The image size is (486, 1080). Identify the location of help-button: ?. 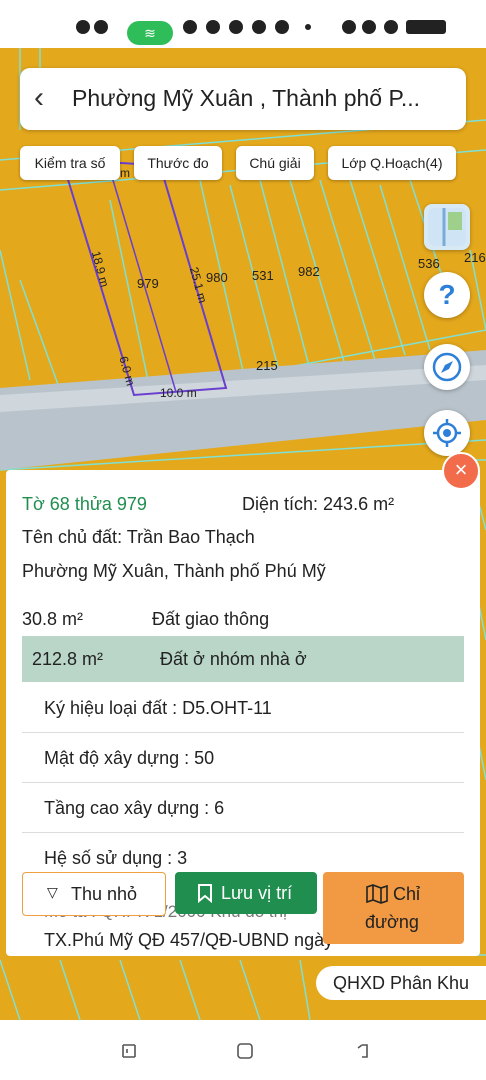
(447, 295).